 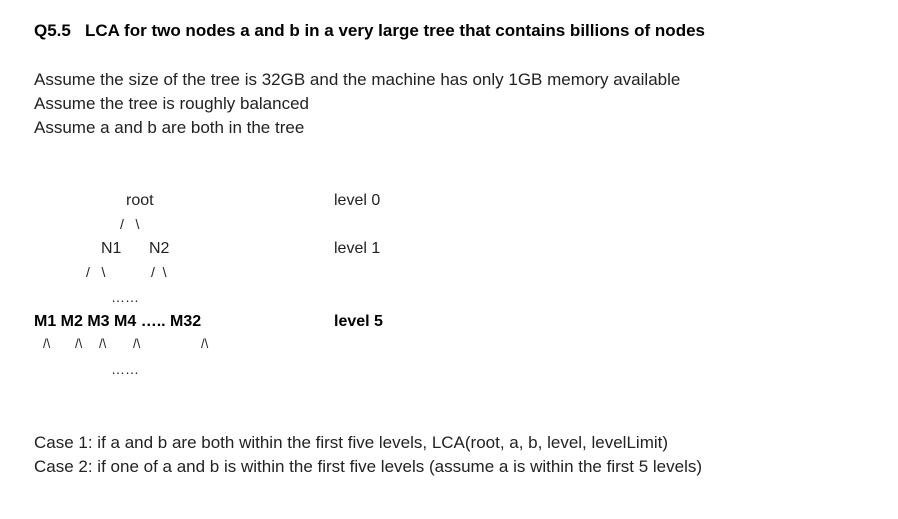 I want to click on tree-node-n1: N1, so click(x=111, y=248).